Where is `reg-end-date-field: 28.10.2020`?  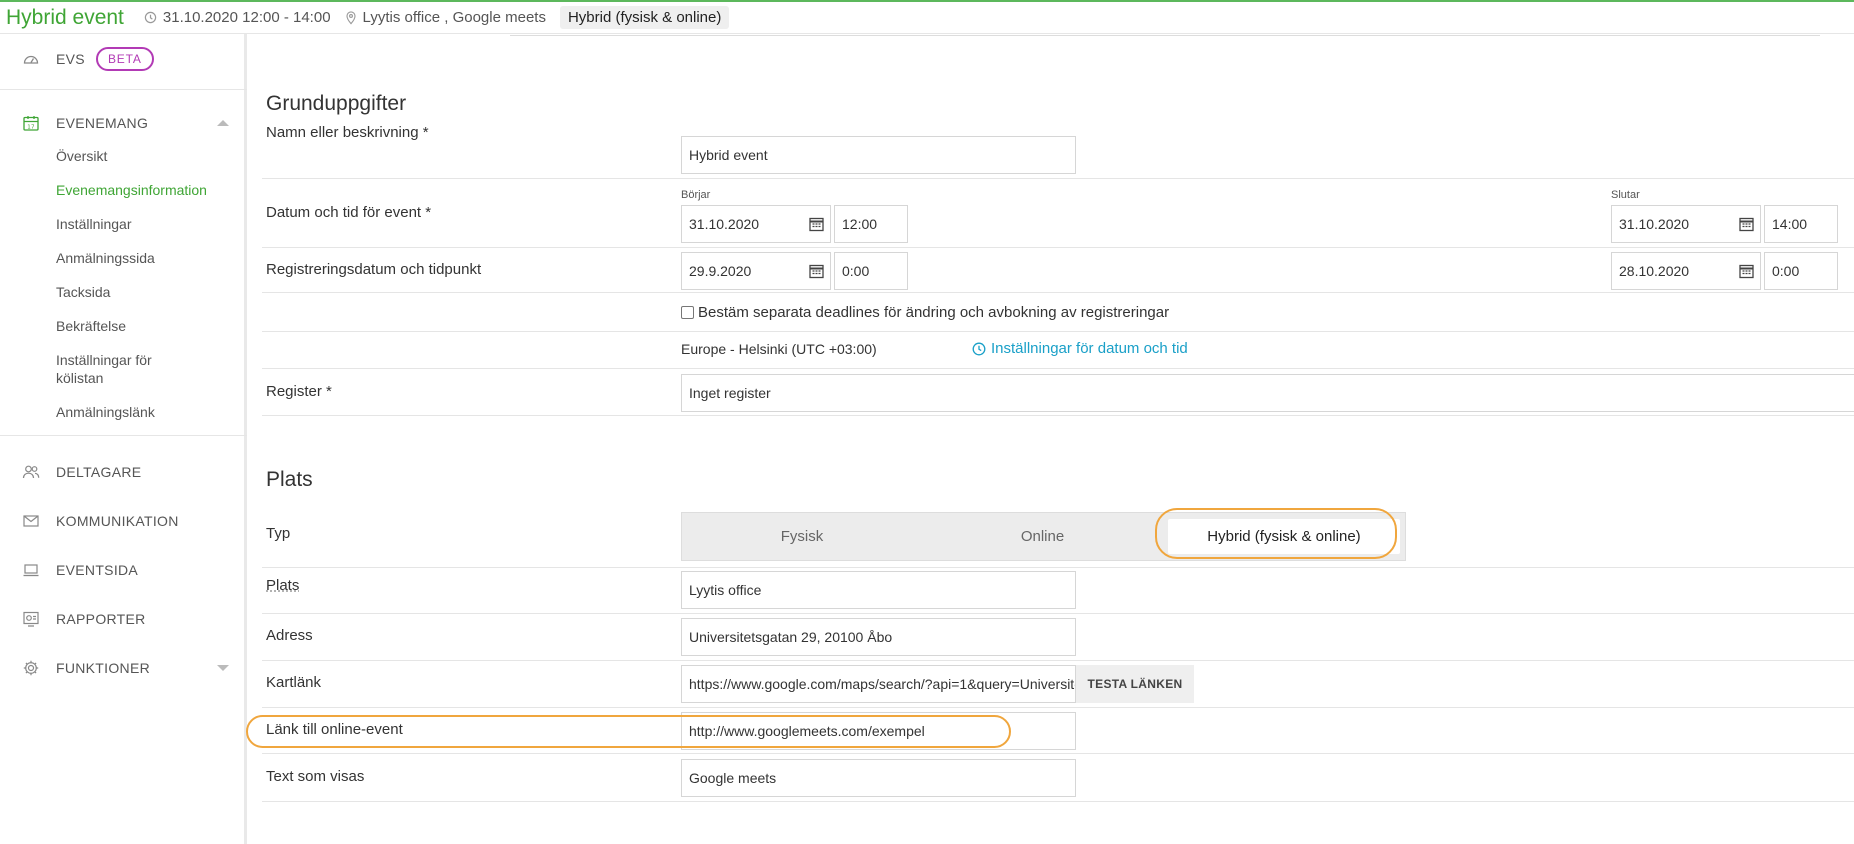
reg-end-date-field: 28.10.2020 is located at coordinates (1686, 271).